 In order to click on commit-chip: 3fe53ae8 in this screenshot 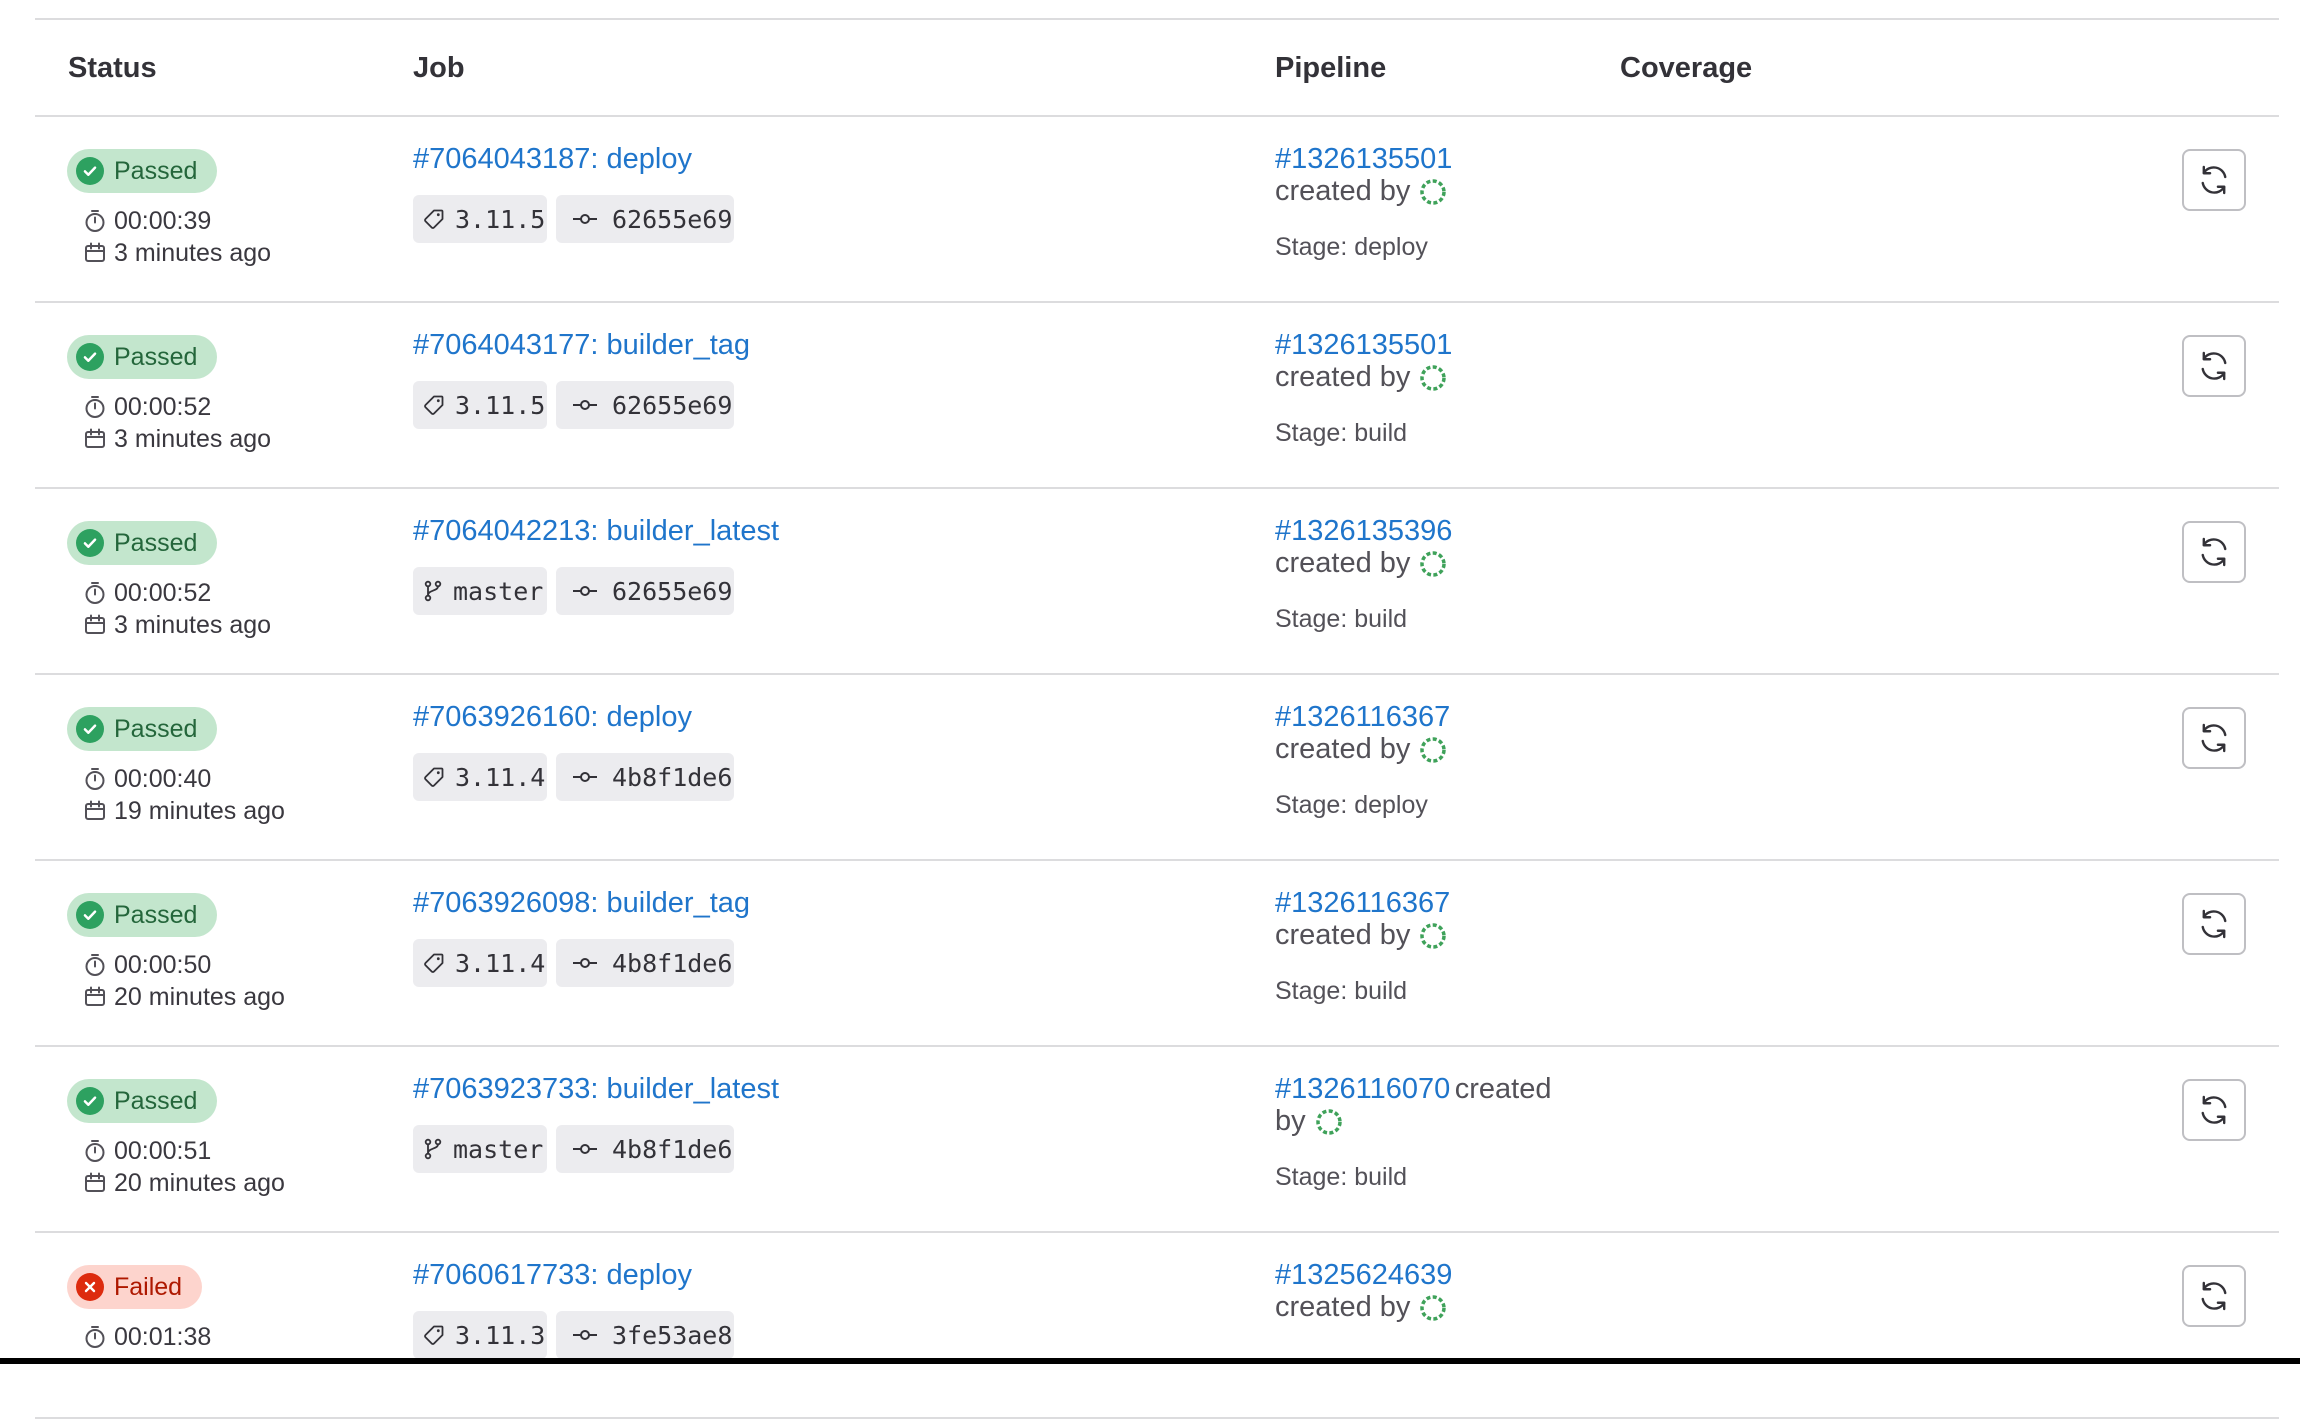, I will do `click(645, 1335)`.